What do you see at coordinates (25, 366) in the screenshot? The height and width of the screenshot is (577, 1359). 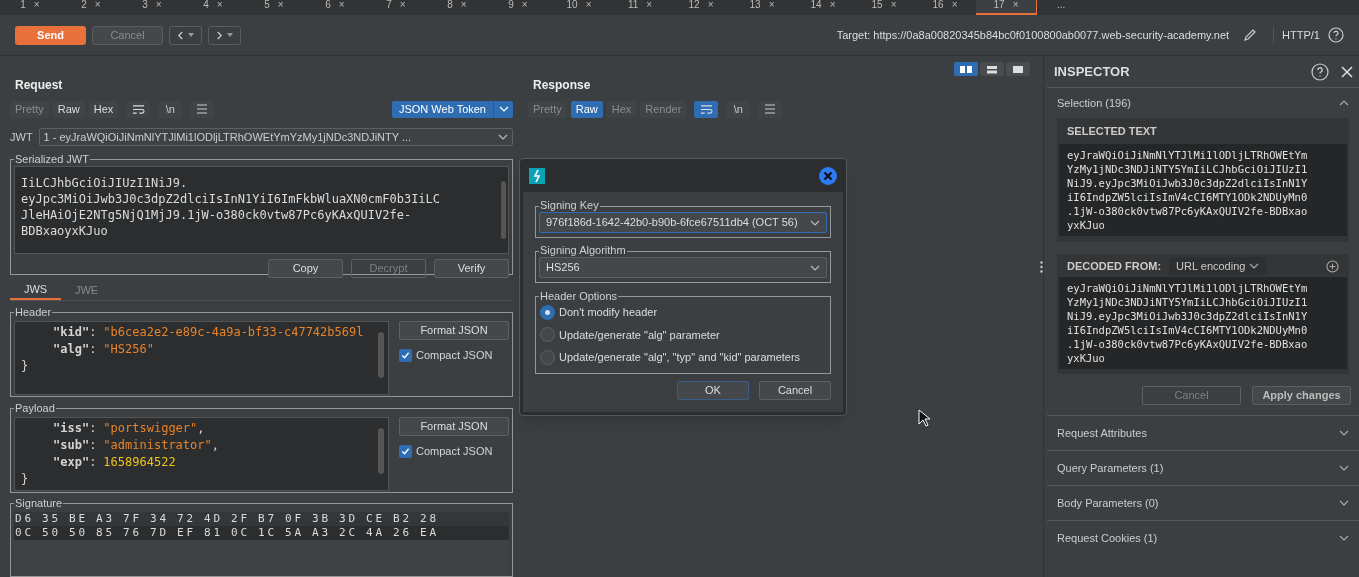 I see `code-line: }` at bounding box center [25, 366].